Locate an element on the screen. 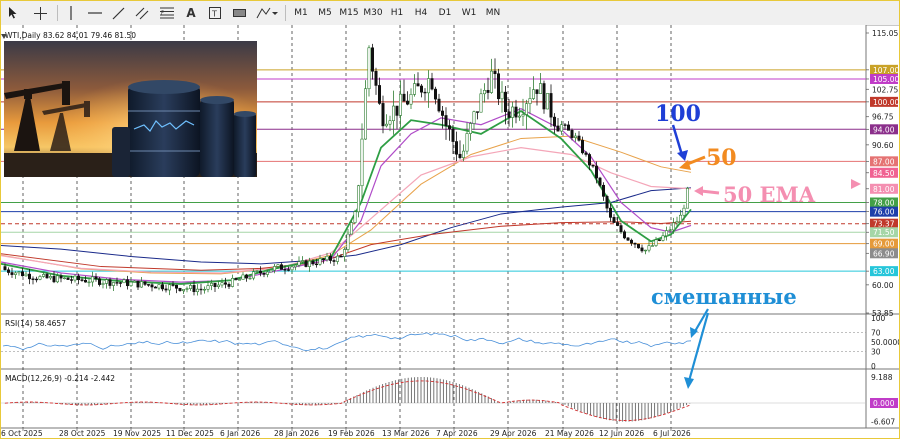  text-icon: A is located at coordinates (191, 13).